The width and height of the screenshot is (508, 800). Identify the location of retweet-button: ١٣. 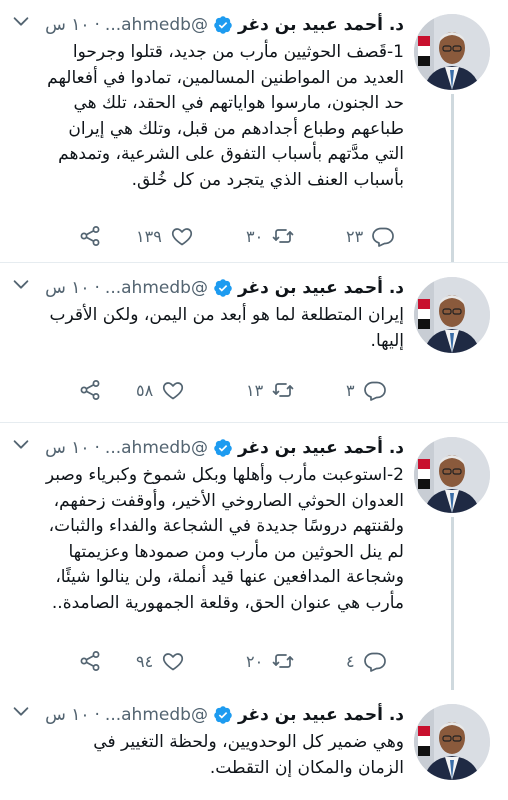
(270, 390).